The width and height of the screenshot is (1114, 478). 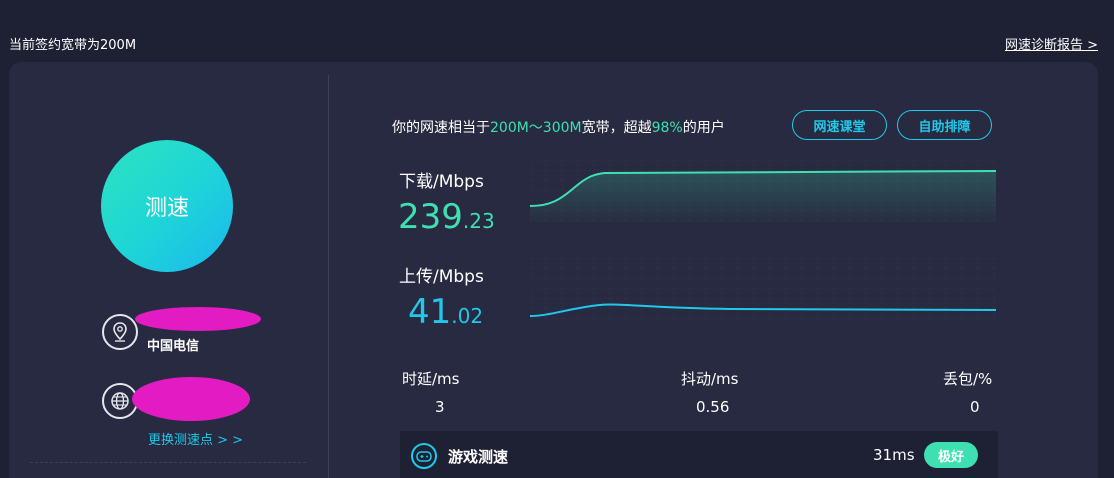 What do you see at coordinates (424, 456) in the screenshot?
I see `gamepad-icon` at bounding box center [424, 456].